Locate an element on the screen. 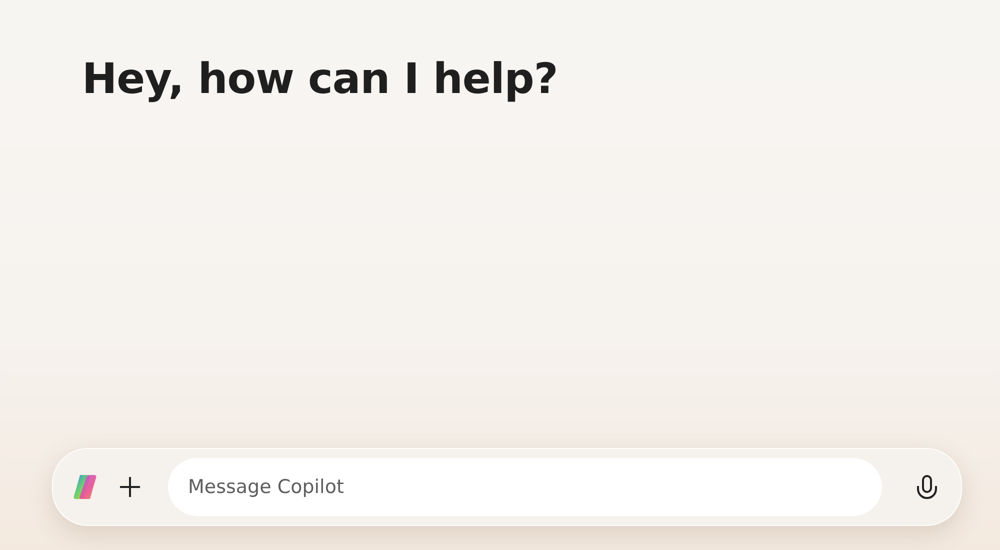 The height and width of the screenshot is (550, 1000). greeting-heading: Hey, how can I help? is located at coordinates (320, 78).